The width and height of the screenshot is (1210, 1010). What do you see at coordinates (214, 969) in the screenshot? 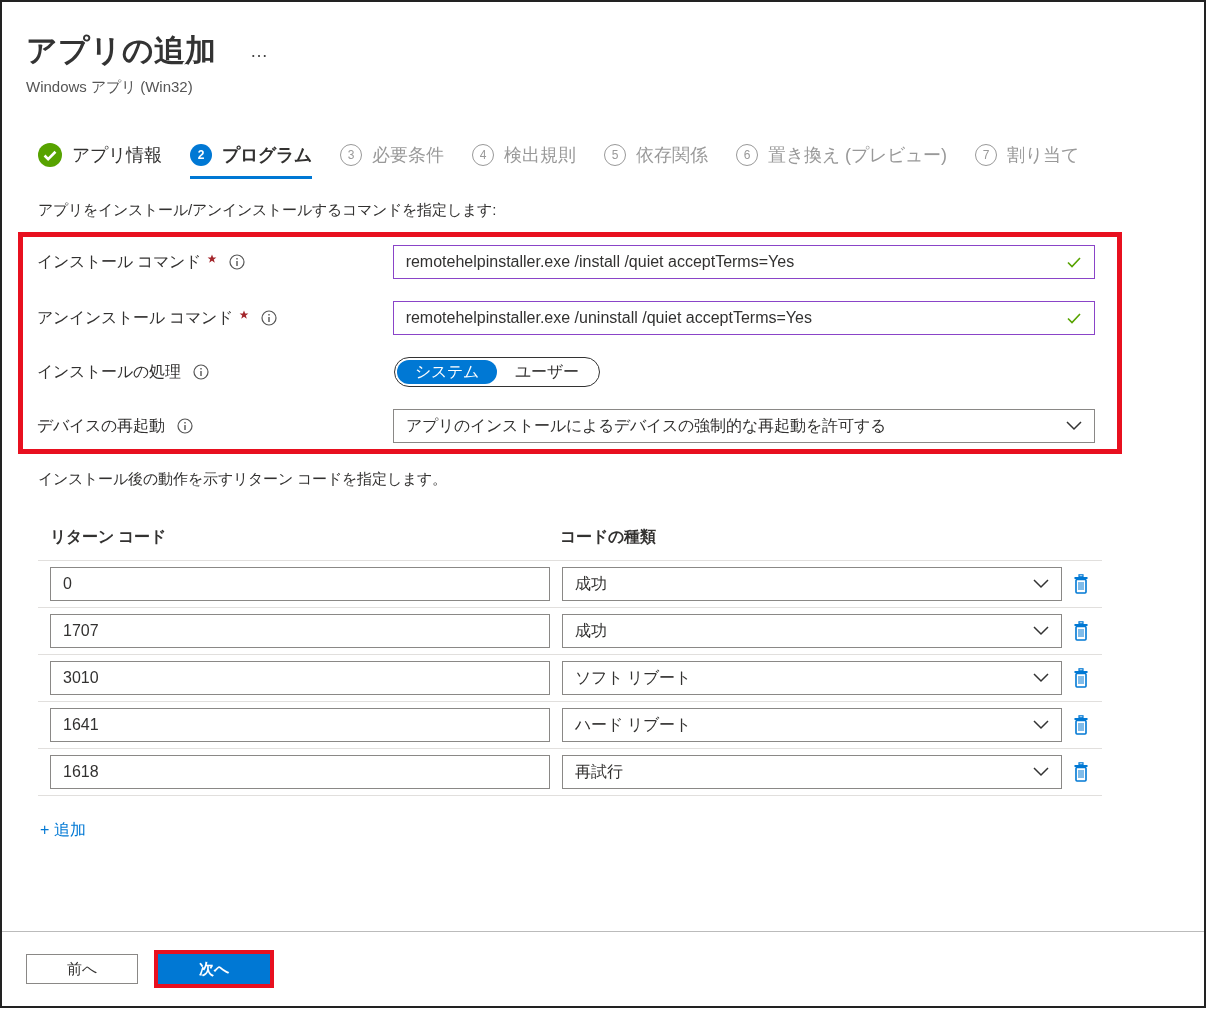
I see `next-button: 次へ` at bounding box center [214, 969].